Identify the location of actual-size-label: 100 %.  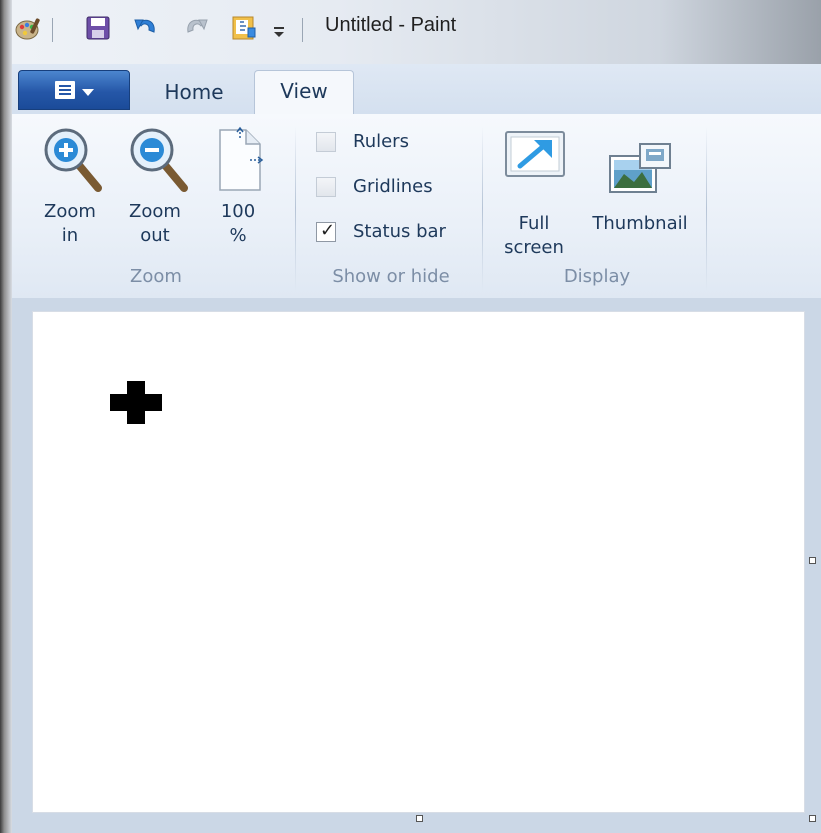
(238, 223).